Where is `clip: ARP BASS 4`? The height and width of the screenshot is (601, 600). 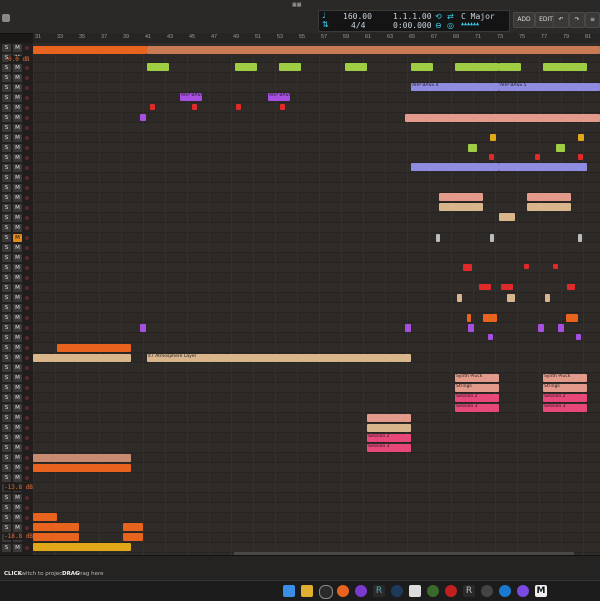 clip: ARP BASS 4 is located at coordinates (455, 87).